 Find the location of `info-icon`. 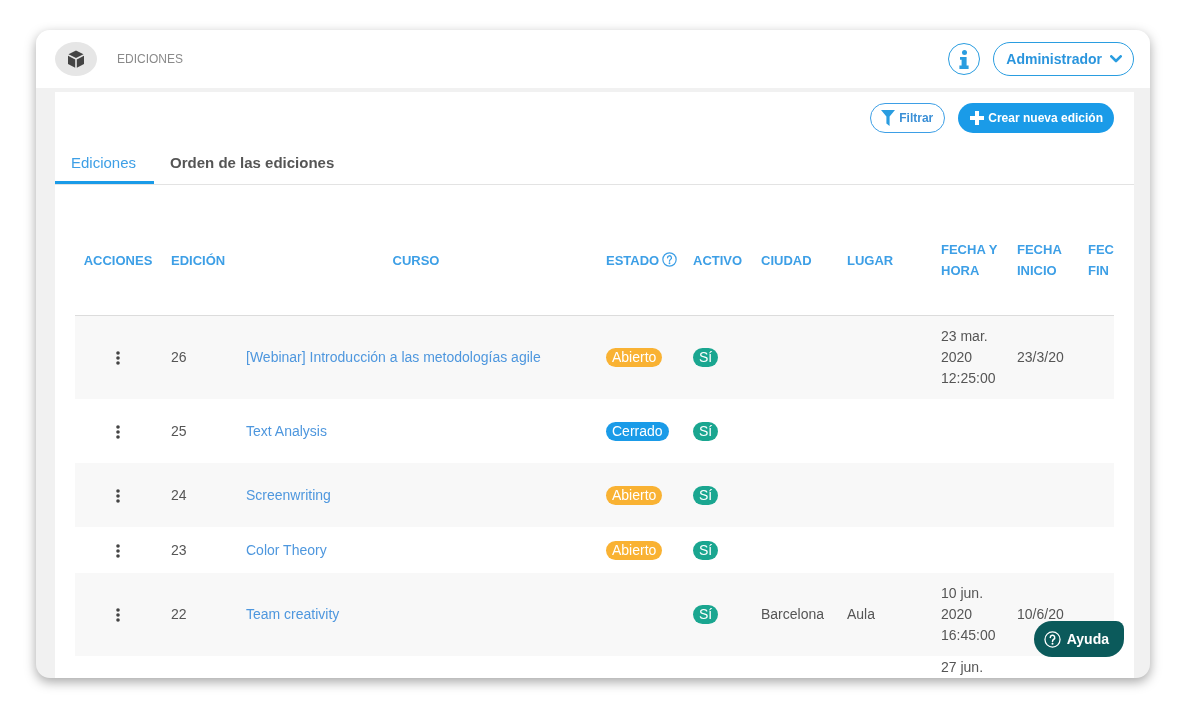

info-icon is located at coordinates (964, 59).